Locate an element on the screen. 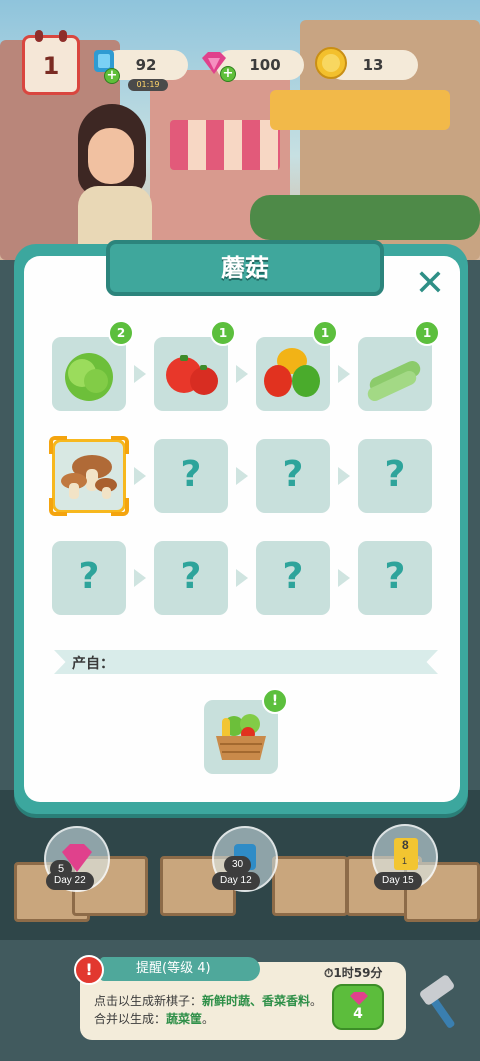 This screenshot has width=480, height=1061. crate-sub-count: 1 is located at coordinates (405, 861).